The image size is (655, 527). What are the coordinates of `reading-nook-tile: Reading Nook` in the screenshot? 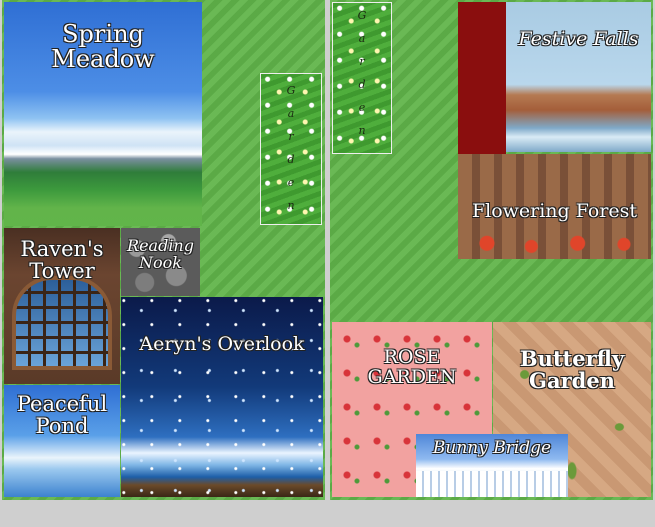 It's located at (160, 262).